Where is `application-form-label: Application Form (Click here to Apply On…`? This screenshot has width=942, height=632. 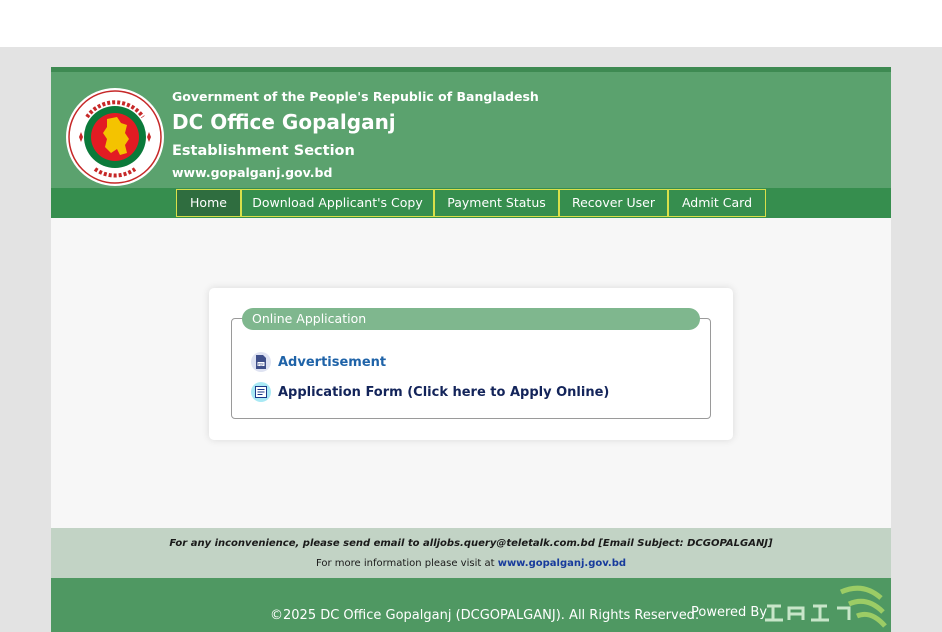
application-form-label: Application Form (Click here to Apply On… is located at coordinates (444, 392).